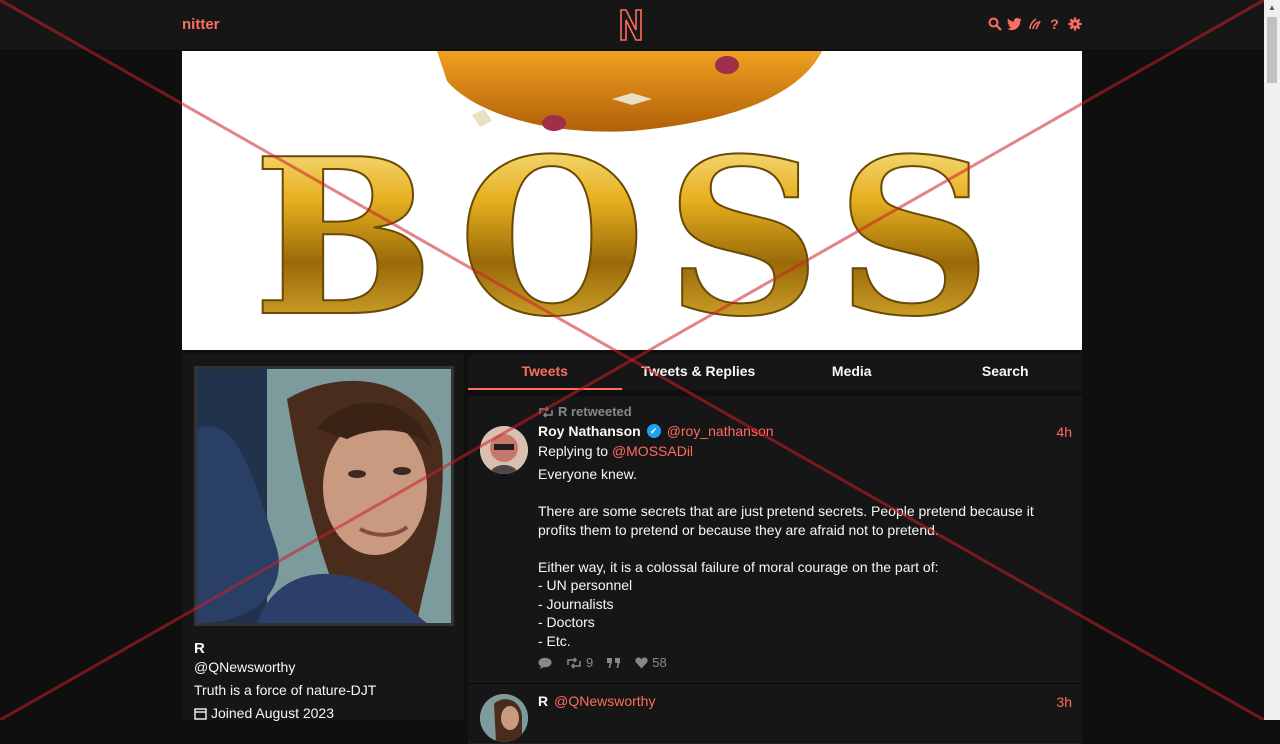 The width and height of the screenshot is (1280, 744). I want to click on timeline-tabs: Tweets Tweets & Replies Media Search, so click(775, 372).